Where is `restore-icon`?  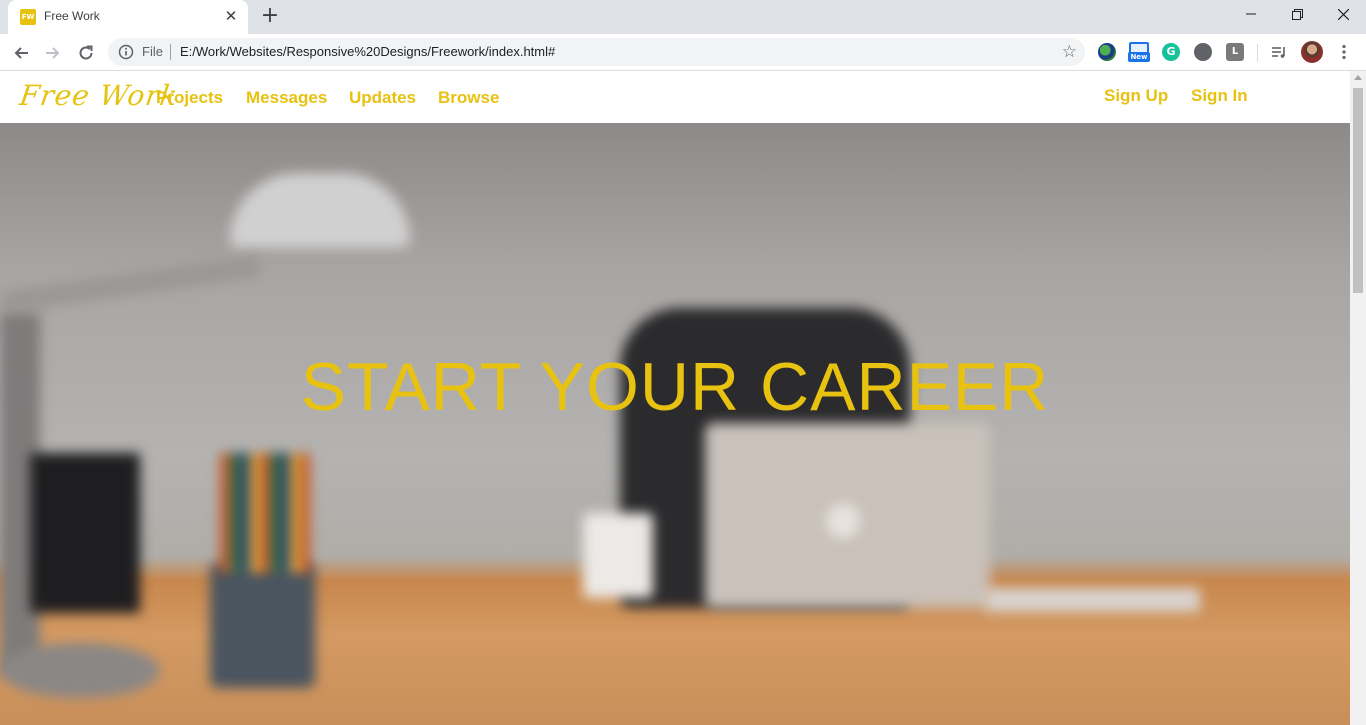
restore-icon is located at coordinates (1297, 15).